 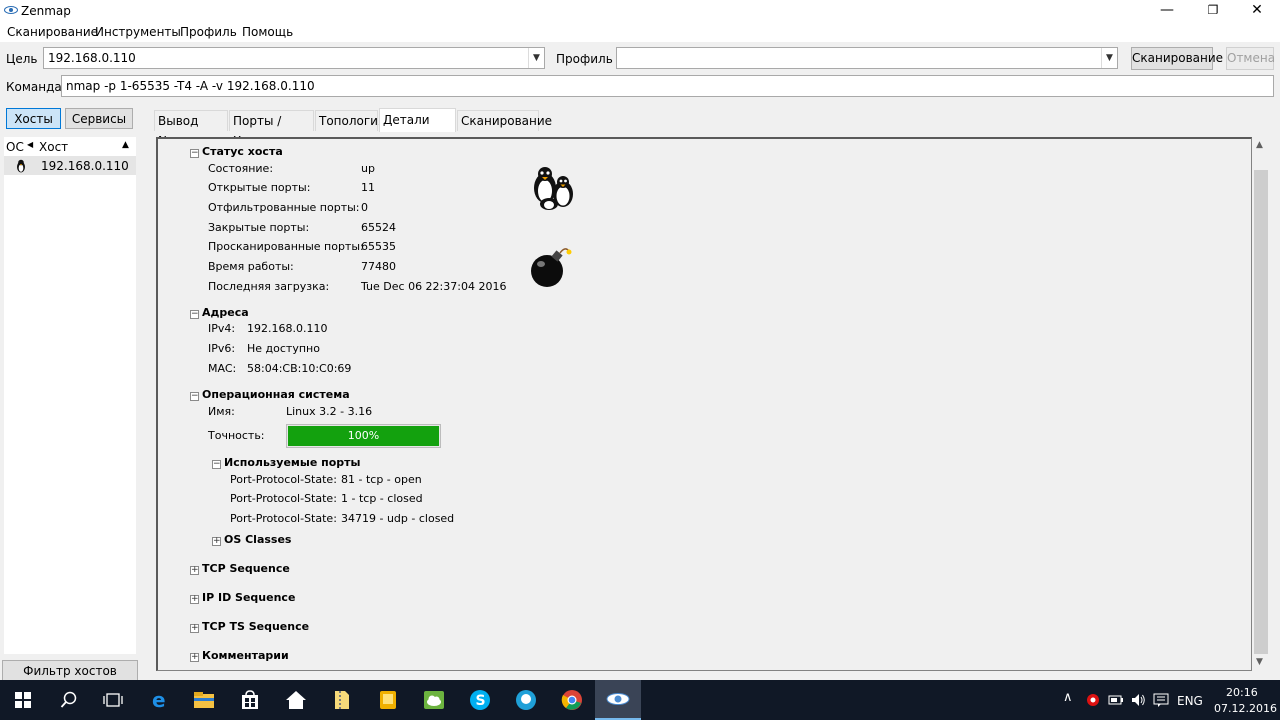 I want to click on target-label: Цель, so click(x=22, y=59).